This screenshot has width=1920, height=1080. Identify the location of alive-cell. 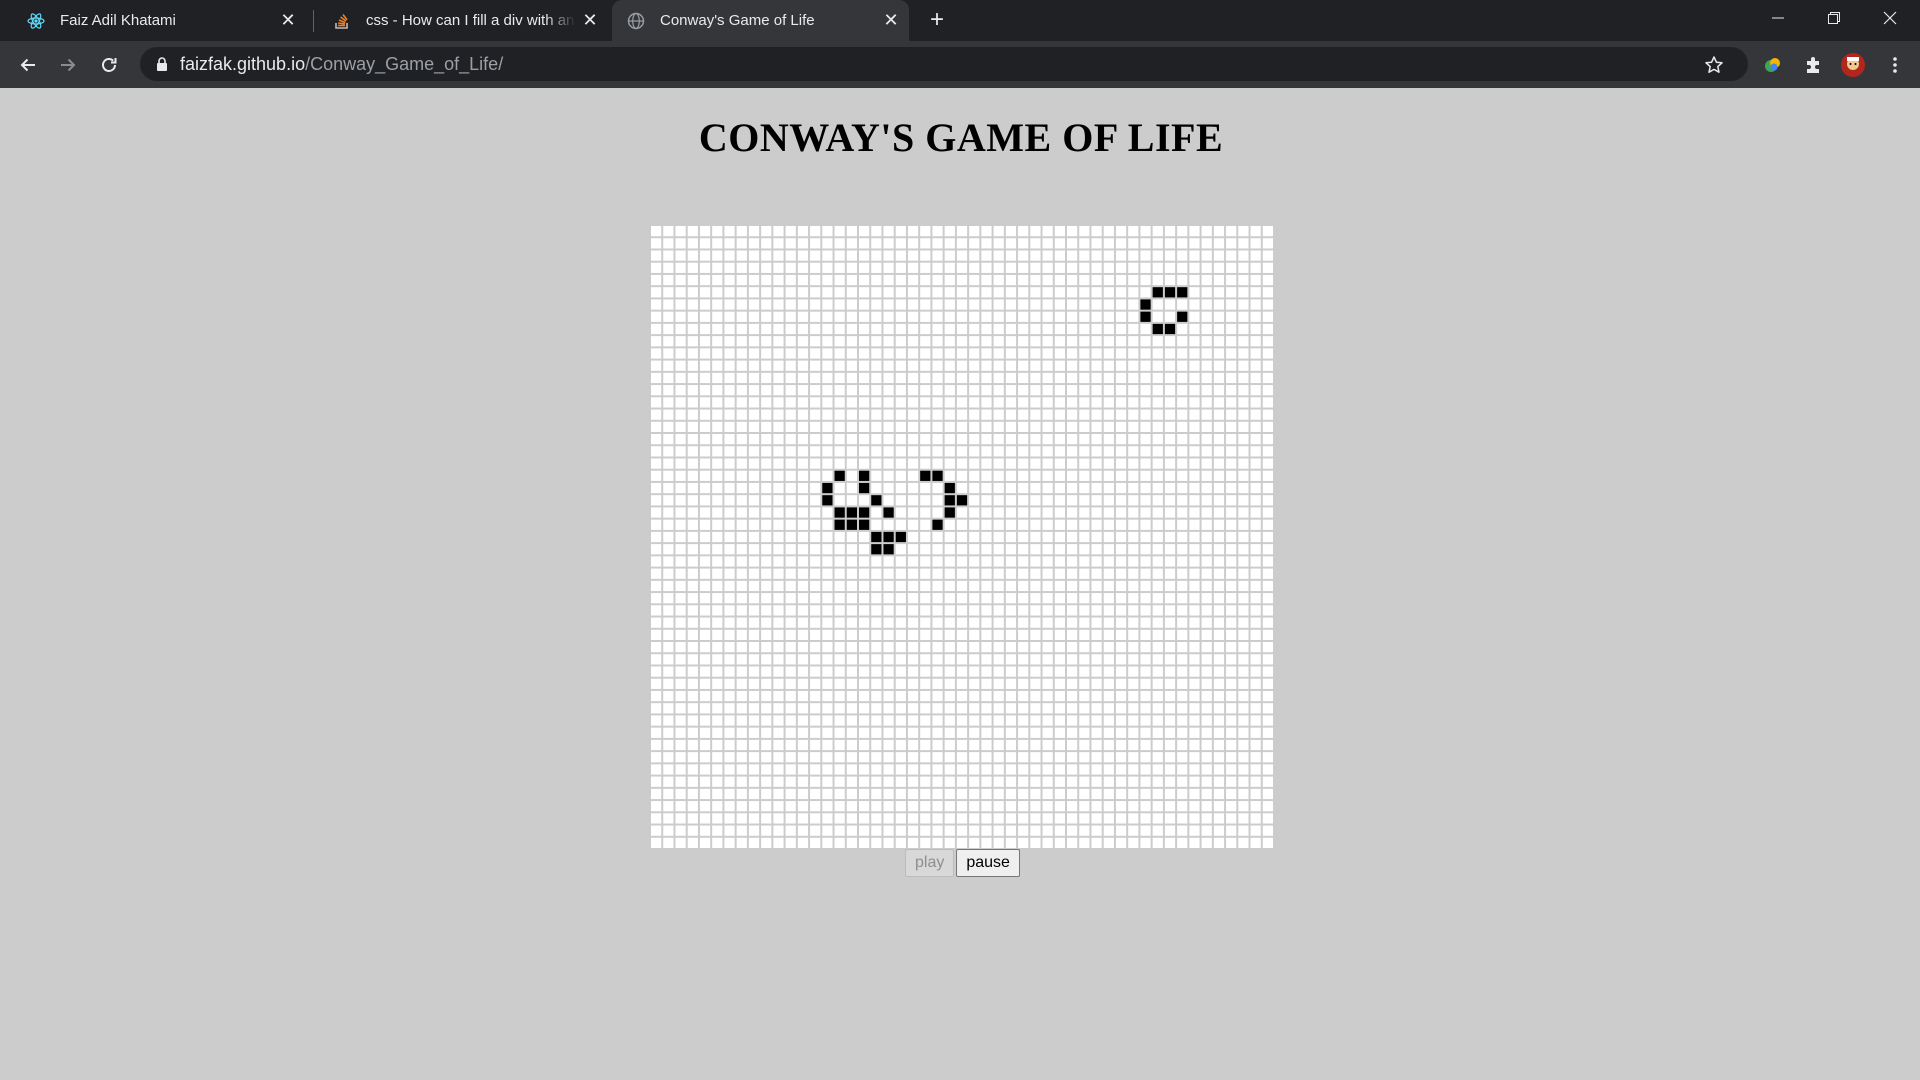
(900, 537).